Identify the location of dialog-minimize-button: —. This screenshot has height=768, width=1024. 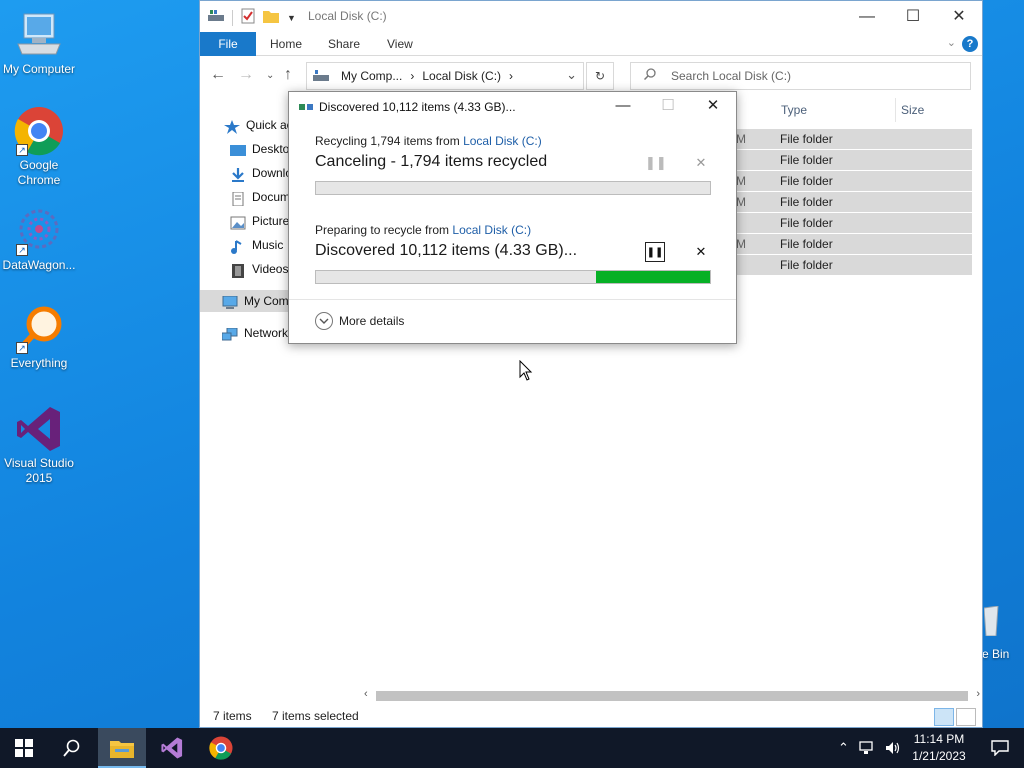
(623, 107).